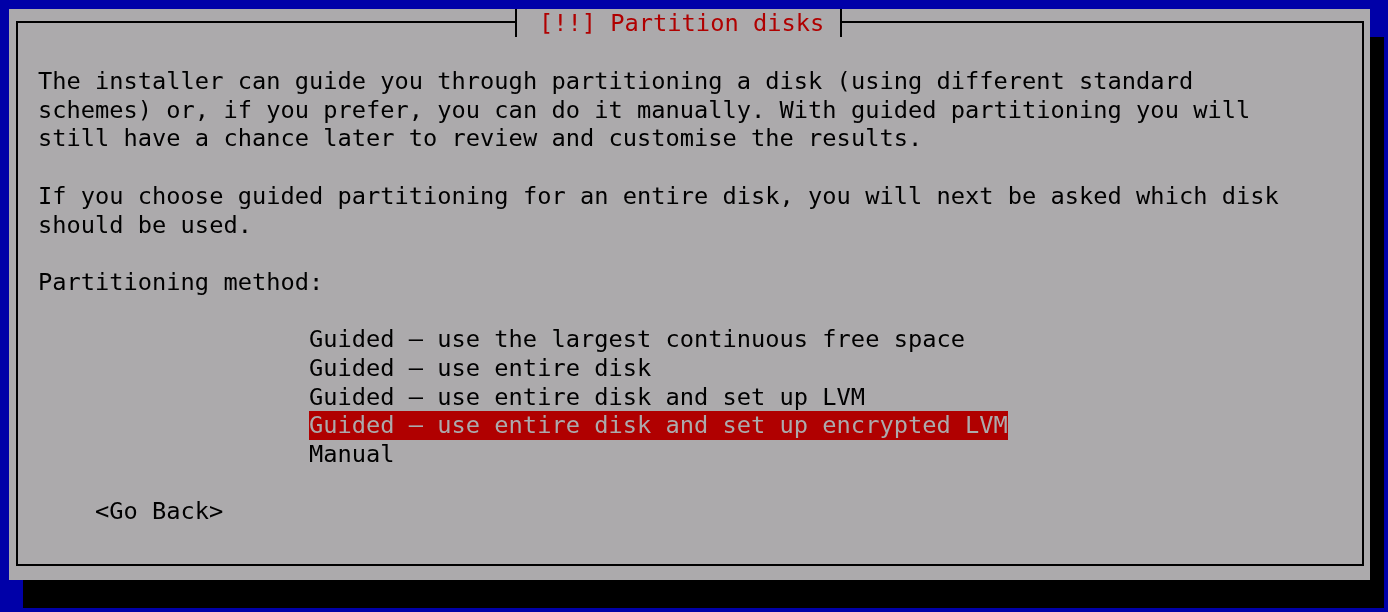 This screenshot has width=1388, height=612. I want to click on option-item: Guided – use entire disk and set up LVM, so click(587, 397).